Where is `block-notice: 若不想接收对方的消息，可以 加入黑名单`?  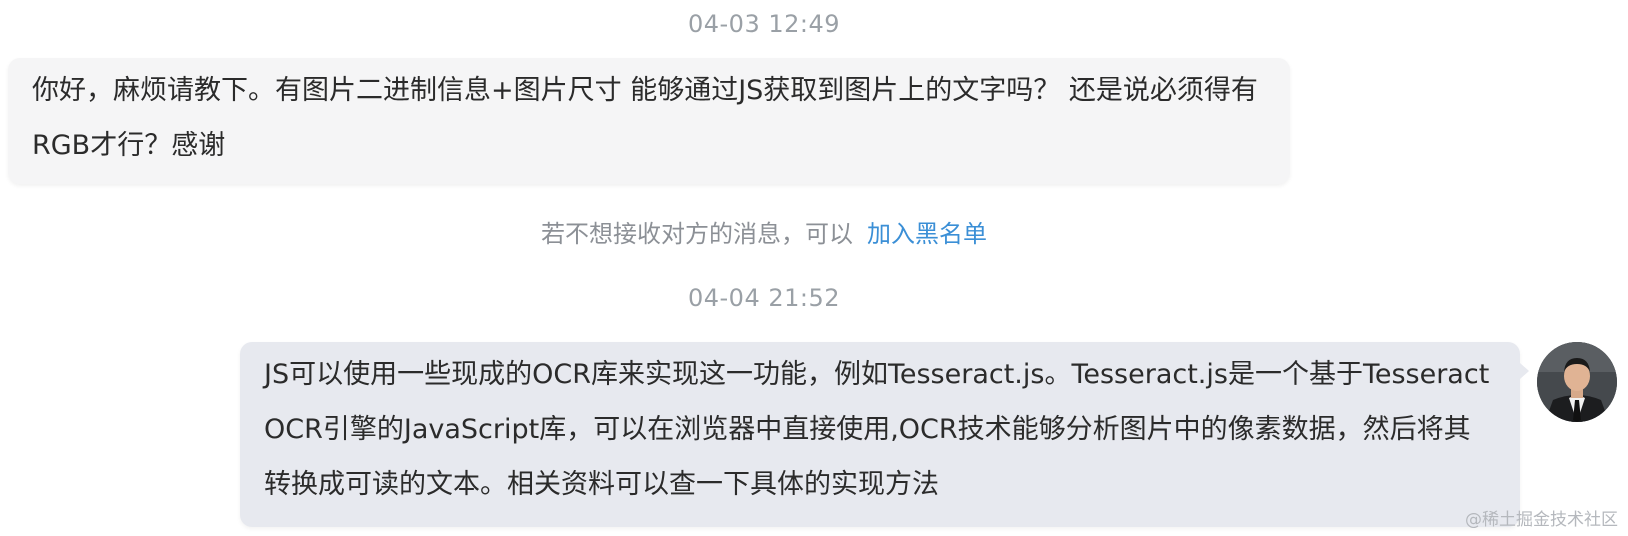 block-notice: 若不想接收对方的消息，可以 加入黑名单 is located at coordinates (764, 231).